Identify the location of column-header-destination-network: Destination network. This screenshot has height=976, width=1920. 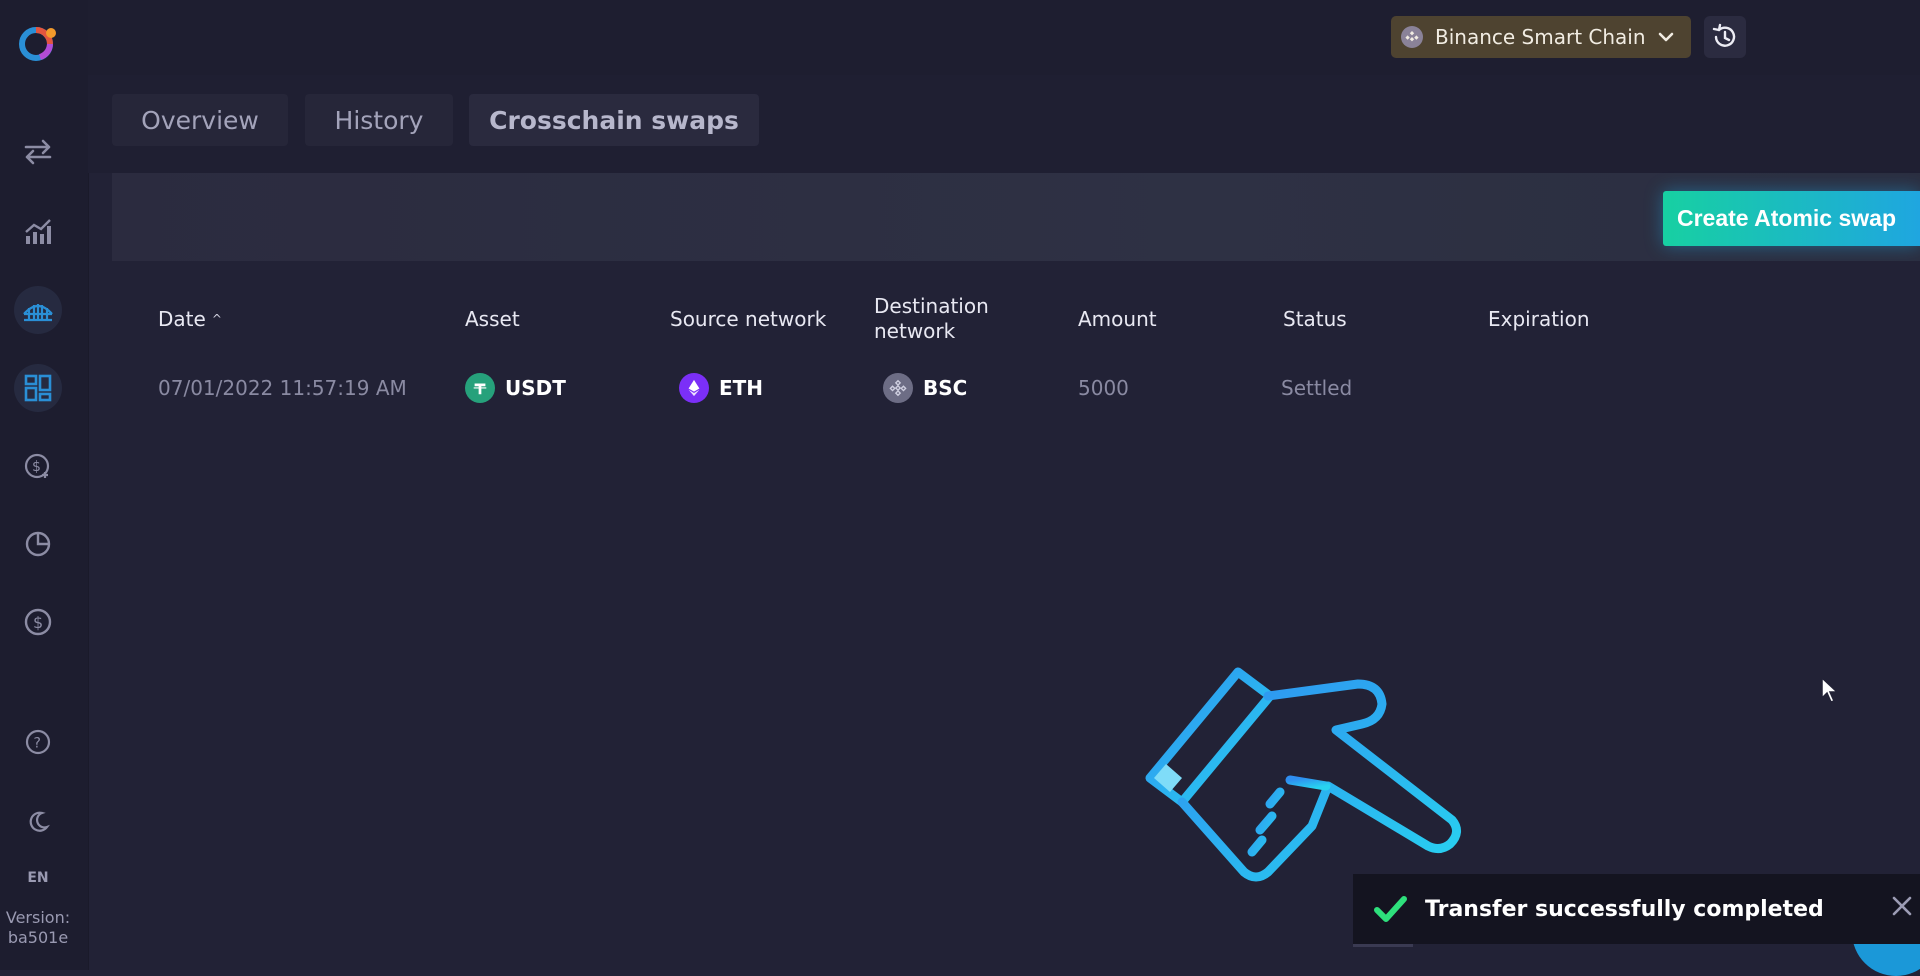
(931, 318).